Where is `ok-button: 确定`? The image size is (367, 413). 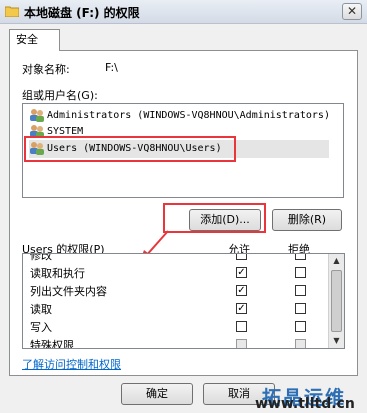 ok-button: 确定 is located at coordinates (157, 394).